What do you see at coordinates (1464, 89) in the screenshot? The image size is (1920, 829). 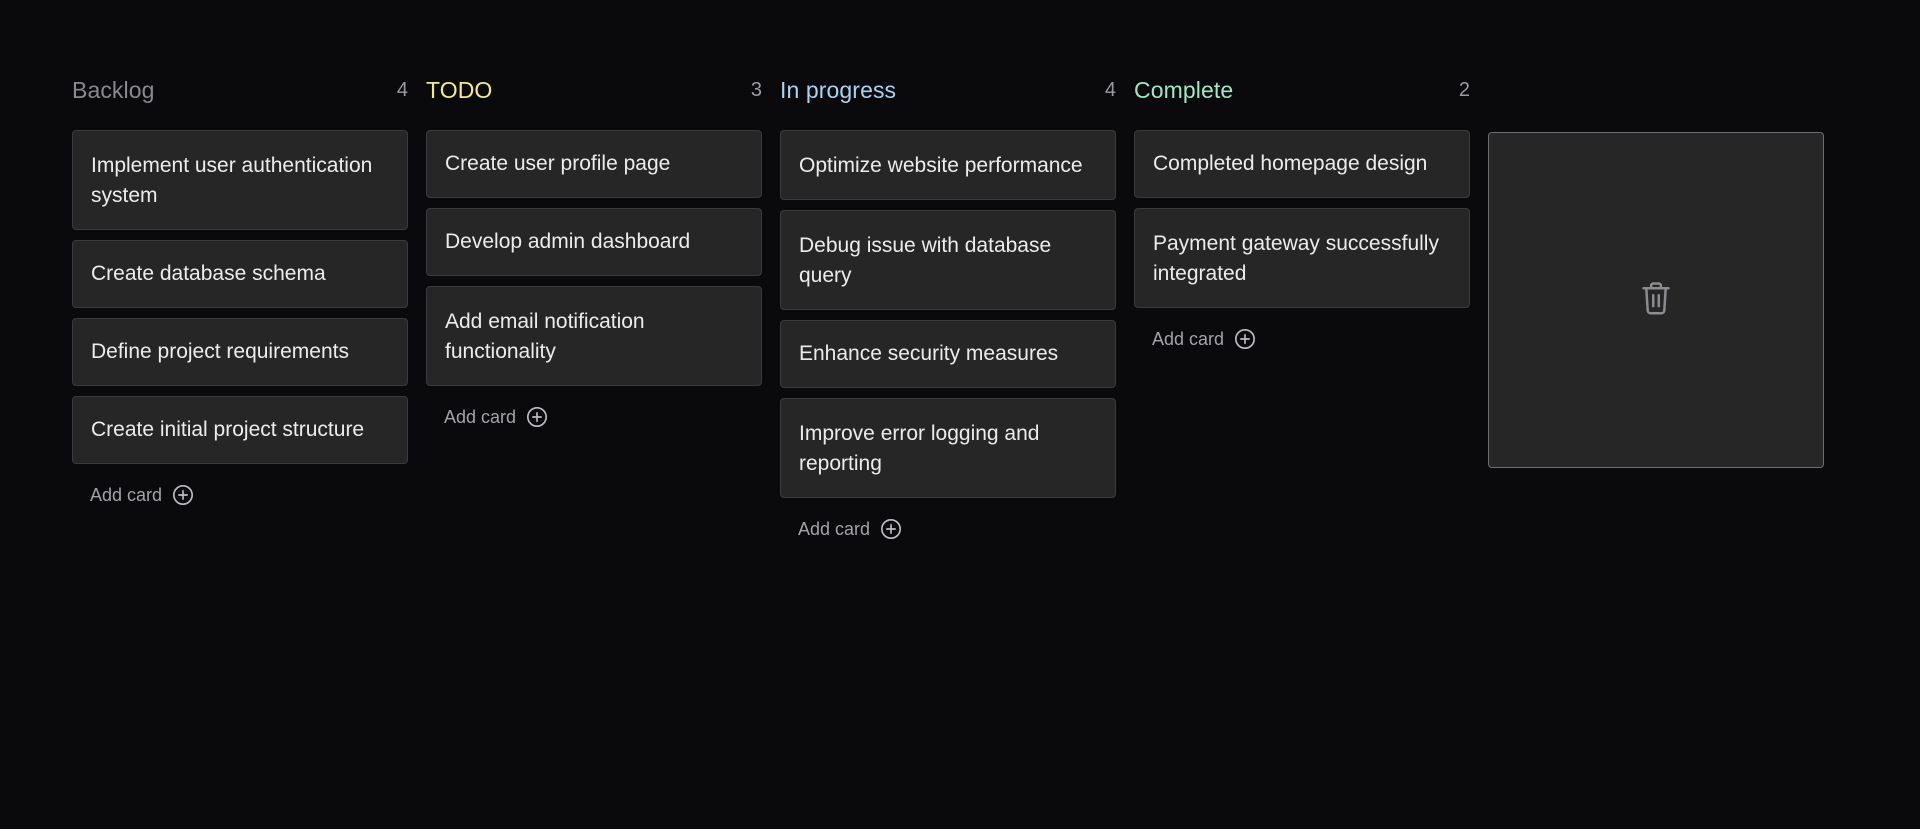 I see `column-count: 2` at bounding box center [1464, 89].